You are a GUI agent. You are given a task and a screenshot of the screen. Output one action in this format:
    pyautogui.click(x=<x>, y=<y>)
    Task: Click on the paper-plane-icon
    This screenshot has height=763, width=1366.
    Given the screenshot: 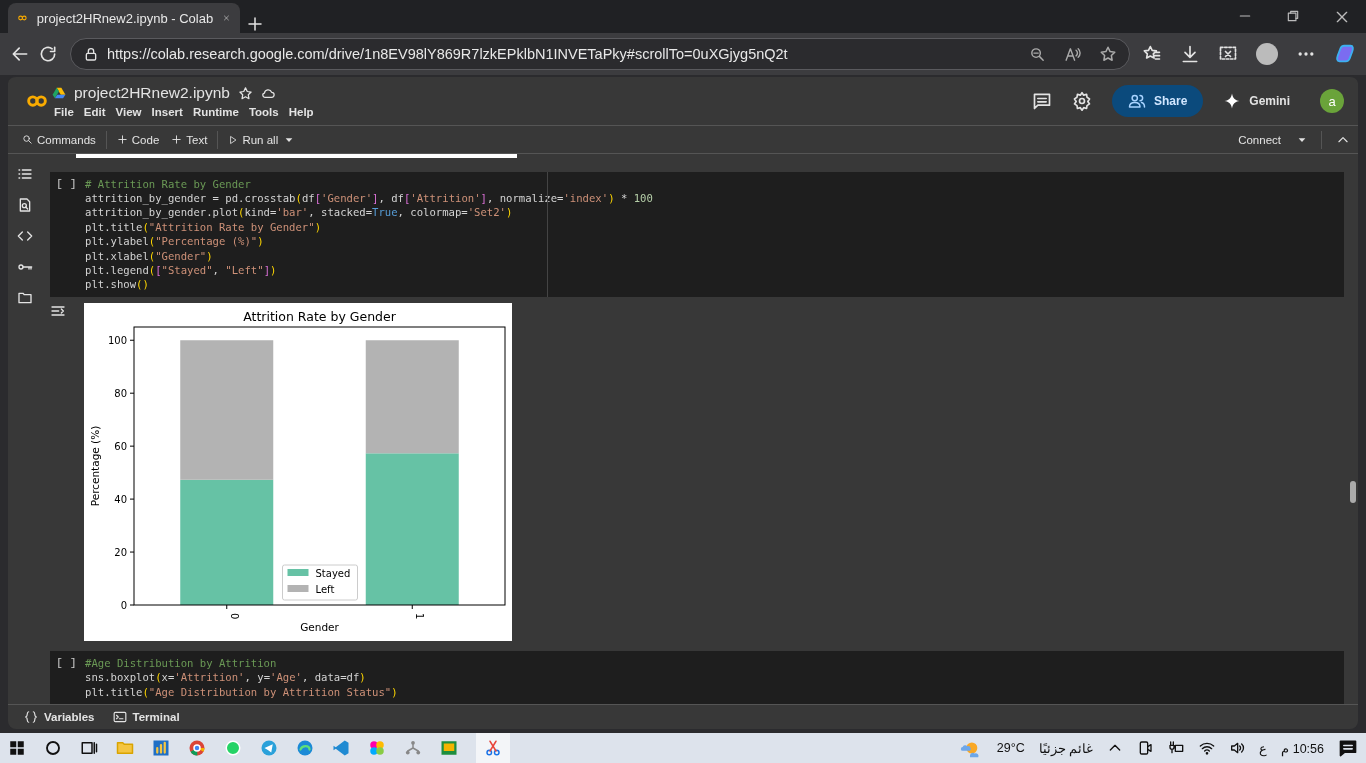 What is the action you would take?
    pyautogui.click(x=269, y=748)
    